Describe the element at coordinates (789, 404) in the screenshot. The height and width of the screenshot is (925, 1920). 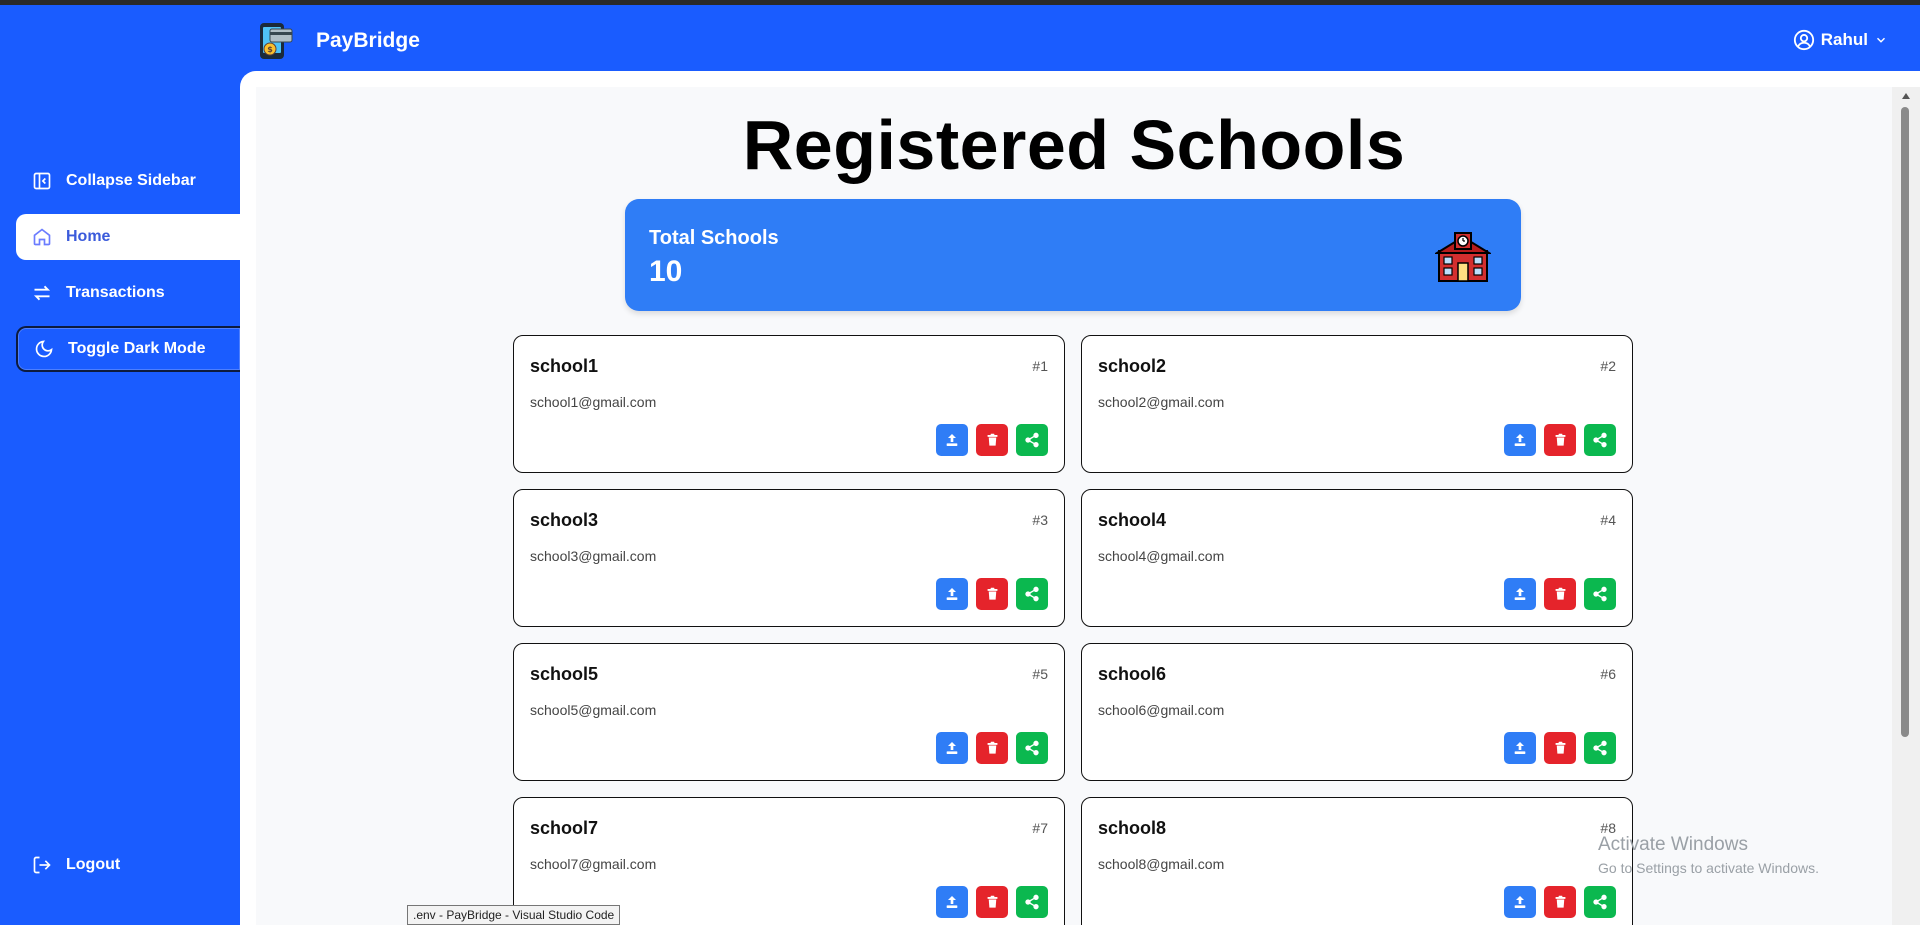
I see `school-card: school1 #1 school1@gmail.com` at that location.